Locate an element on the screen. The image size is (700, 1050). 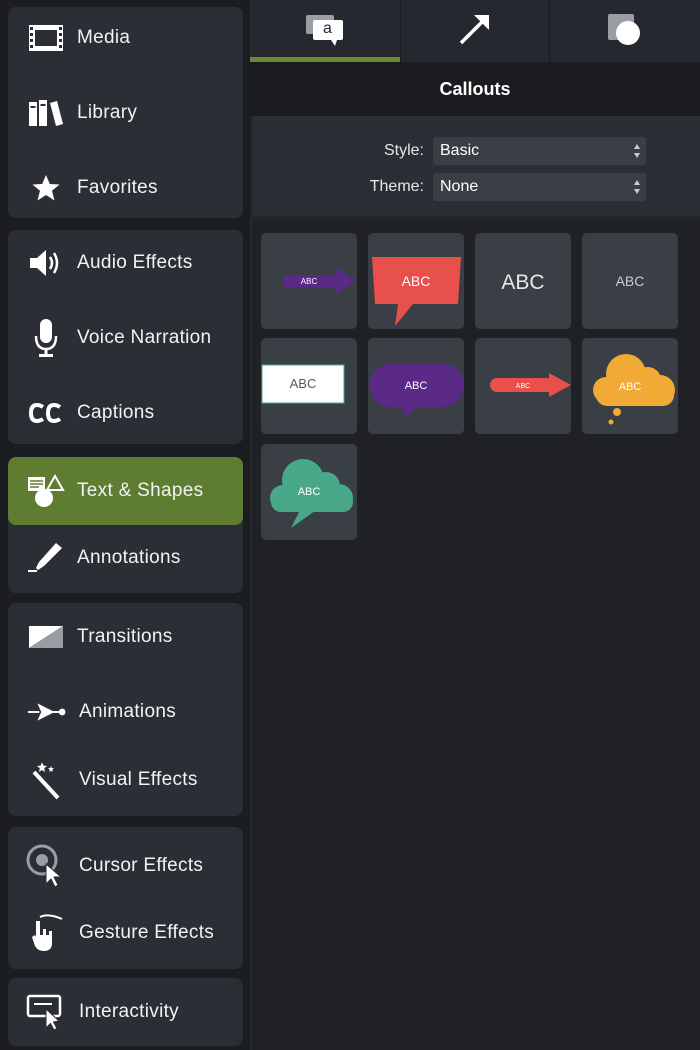
sidebar-item-interactivity: Interactivity is located at coordinates (125, 1012).